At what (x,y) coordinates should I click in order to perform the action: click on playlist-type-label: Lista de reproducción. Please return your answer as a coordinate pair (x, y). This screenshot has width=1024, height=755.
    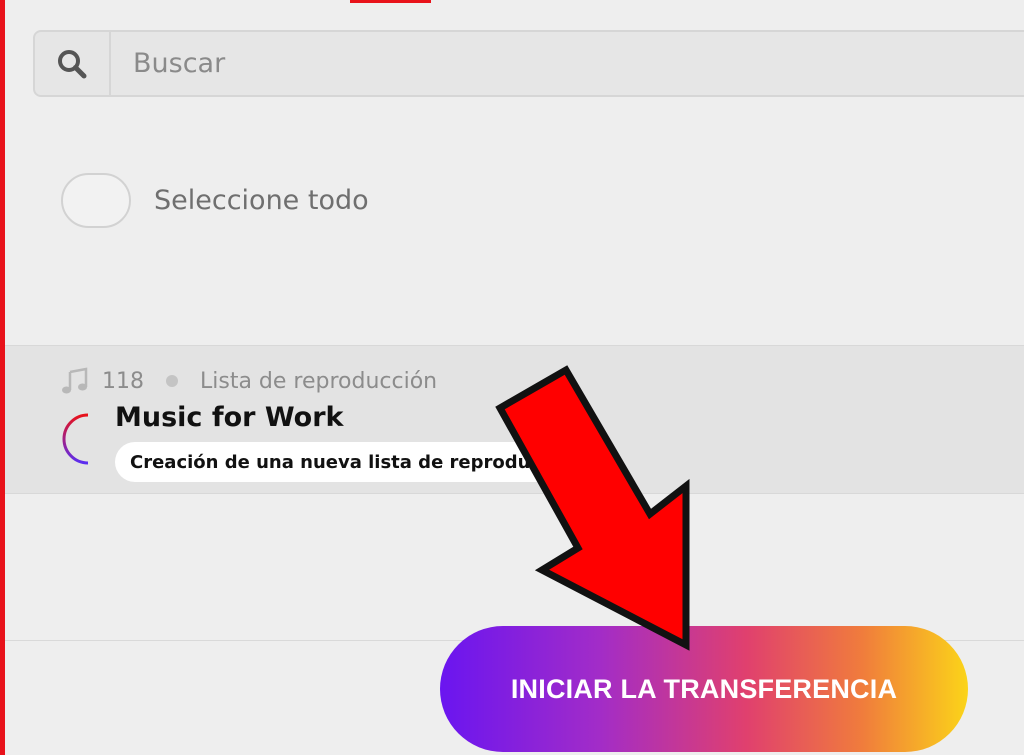
    Looking at the image, I should click on (319, 381).